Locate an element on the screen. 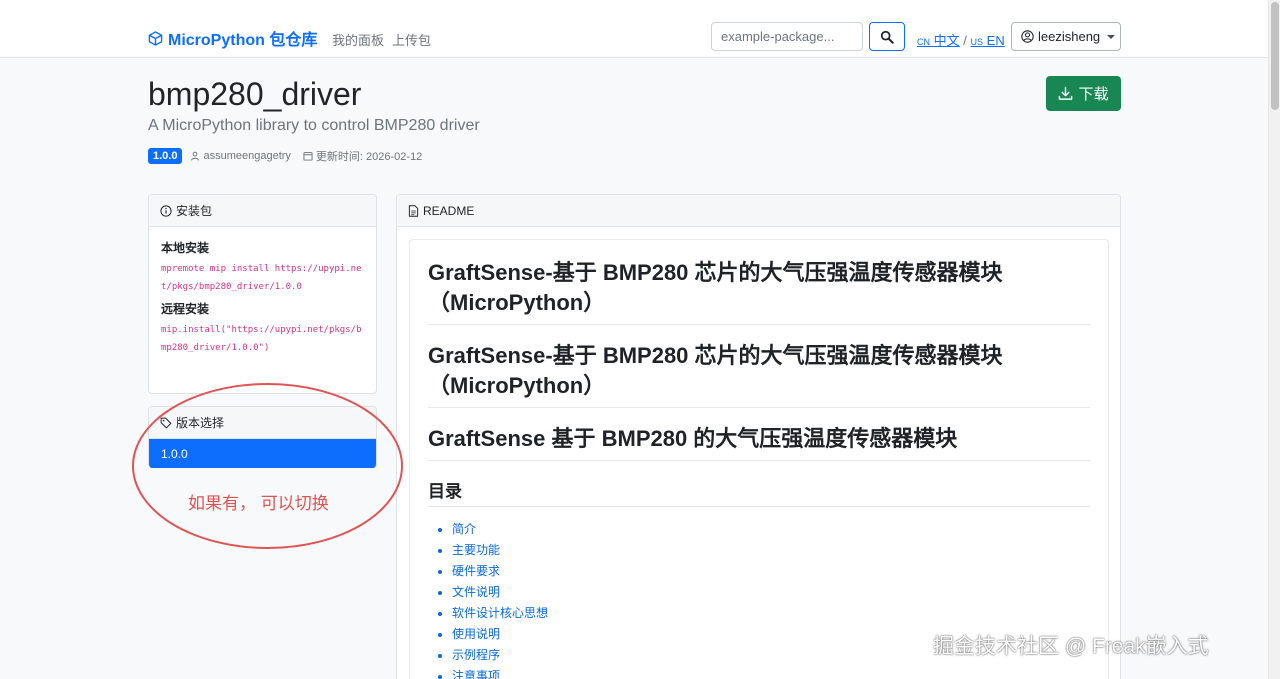  page-scrollbar is located at coordinates (1274, 339).